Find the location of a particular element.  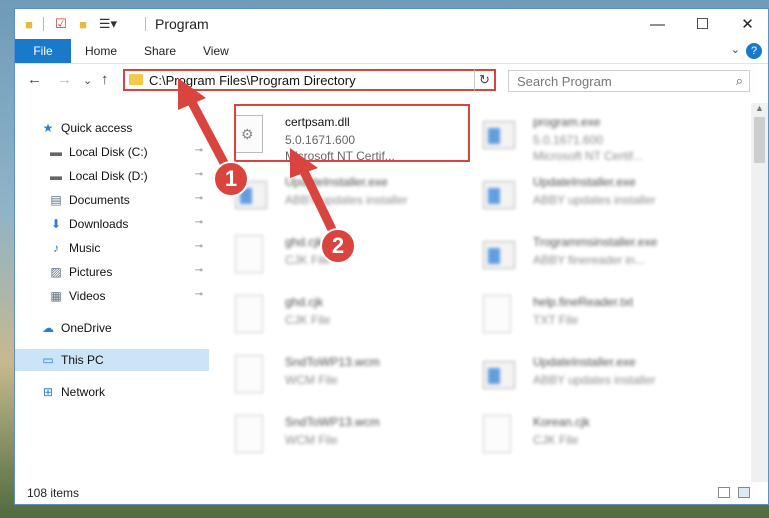

status-bar: 108 items is located at coordinates (391, 493).